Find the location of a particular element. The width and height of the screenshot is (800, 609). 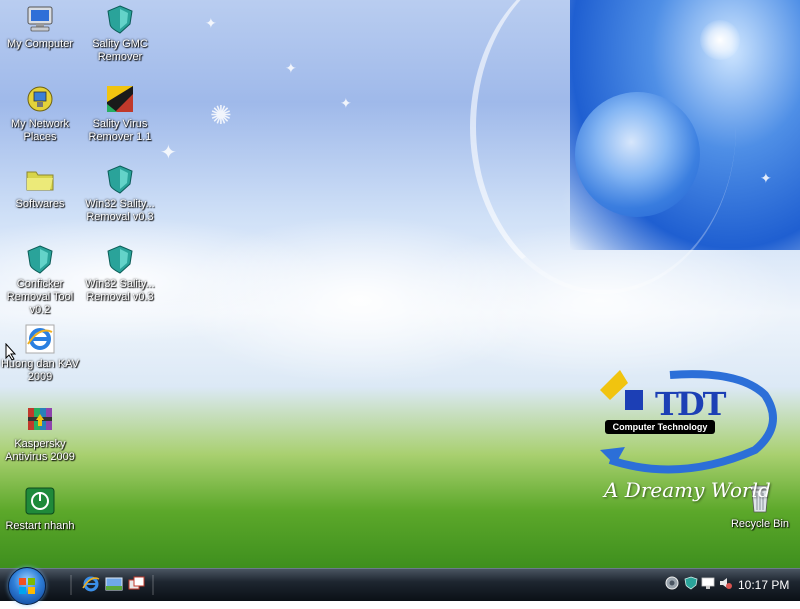

desktop-icon-label: Softwares is located at coordinates (40, 204).